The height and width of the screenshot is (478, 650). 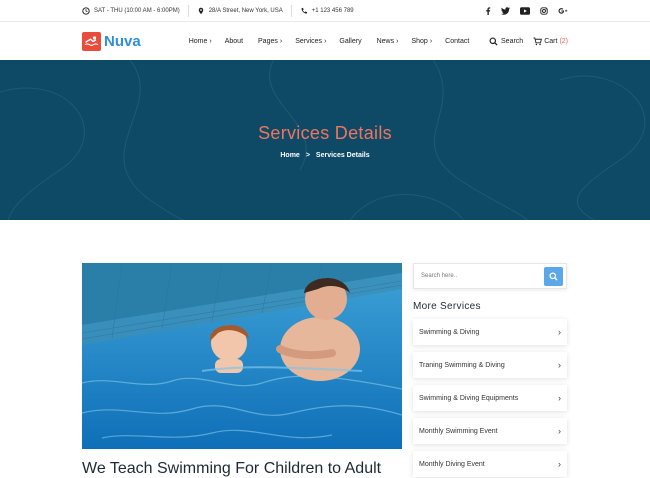 I want to click on service-heading: We Teach Swimming For Children to Adult, so click(x=232, y=468).